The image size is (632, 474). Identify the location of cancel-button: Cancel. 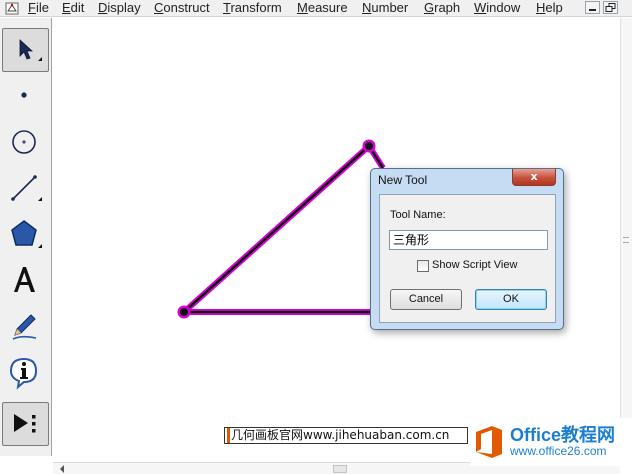
(426, 299).